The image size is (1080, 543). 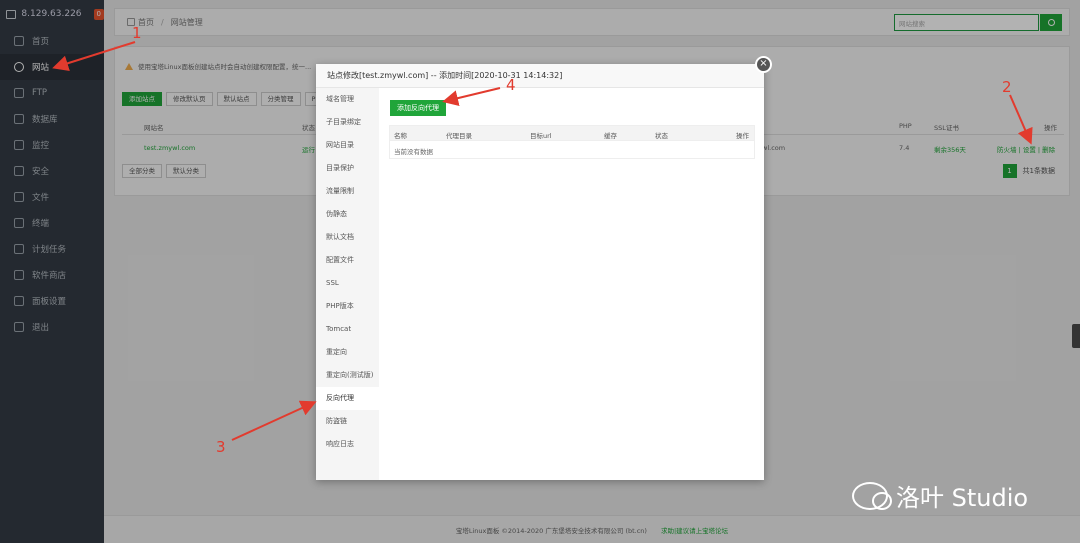 What do you see at coordinates (137, 33) in the screenshot?
I see `annotation-1: 1` at bounding box center [137, 33].